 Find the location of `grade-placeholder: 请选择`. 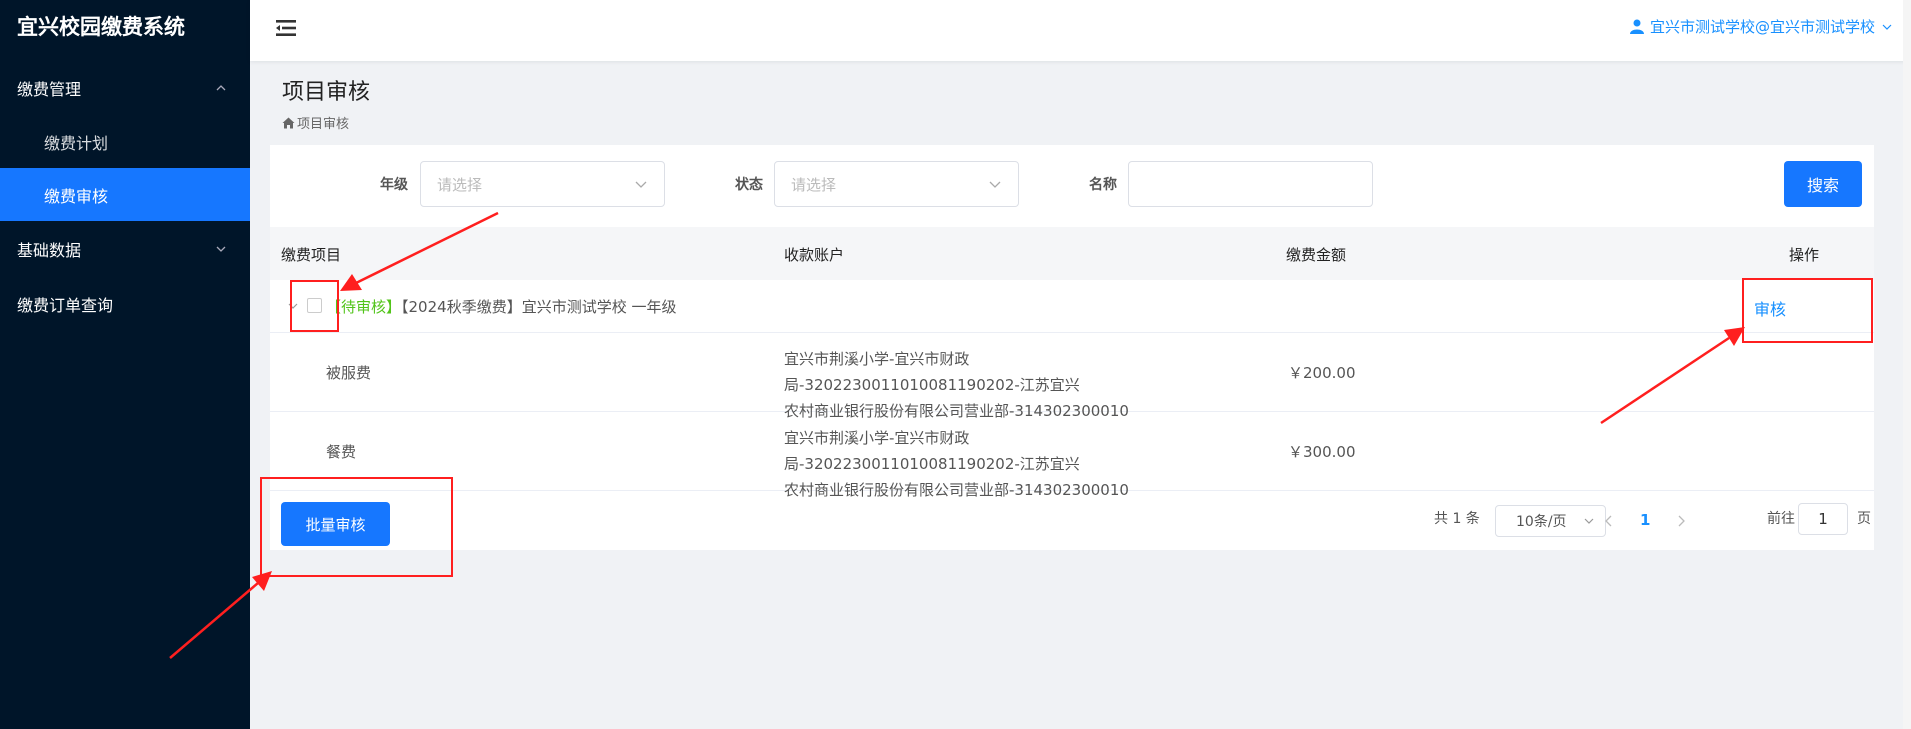

grade-placeholder: 请选择 is located at coordinates (460, 184).